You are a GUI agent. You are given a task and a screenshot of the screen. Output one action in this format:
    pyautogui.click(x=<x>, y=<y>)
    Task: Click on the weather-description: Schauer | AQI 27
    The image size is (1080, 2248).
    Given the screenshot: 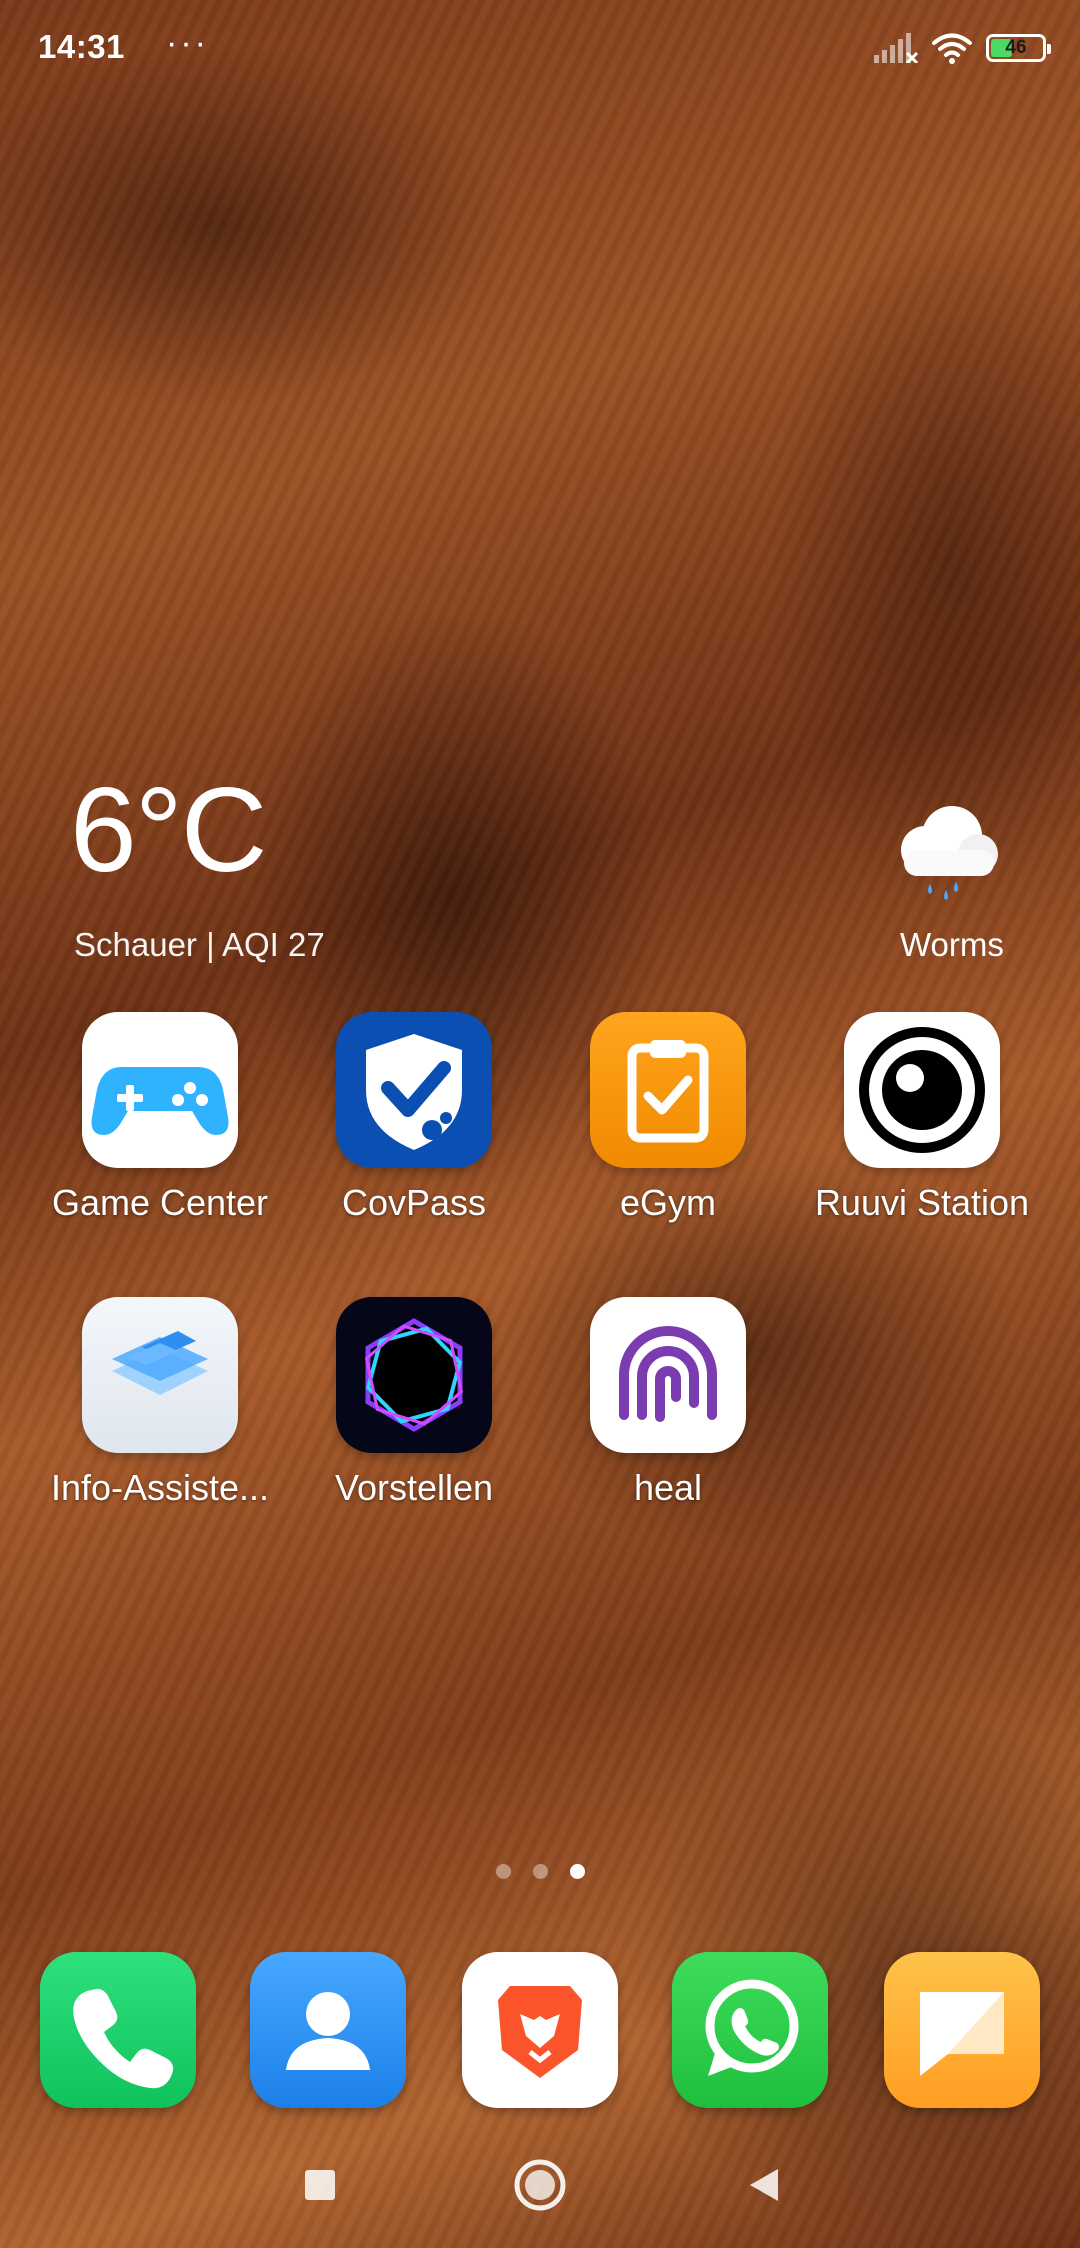 What is the action you would take?
    pyautogui.click(x=199, y=945)
    